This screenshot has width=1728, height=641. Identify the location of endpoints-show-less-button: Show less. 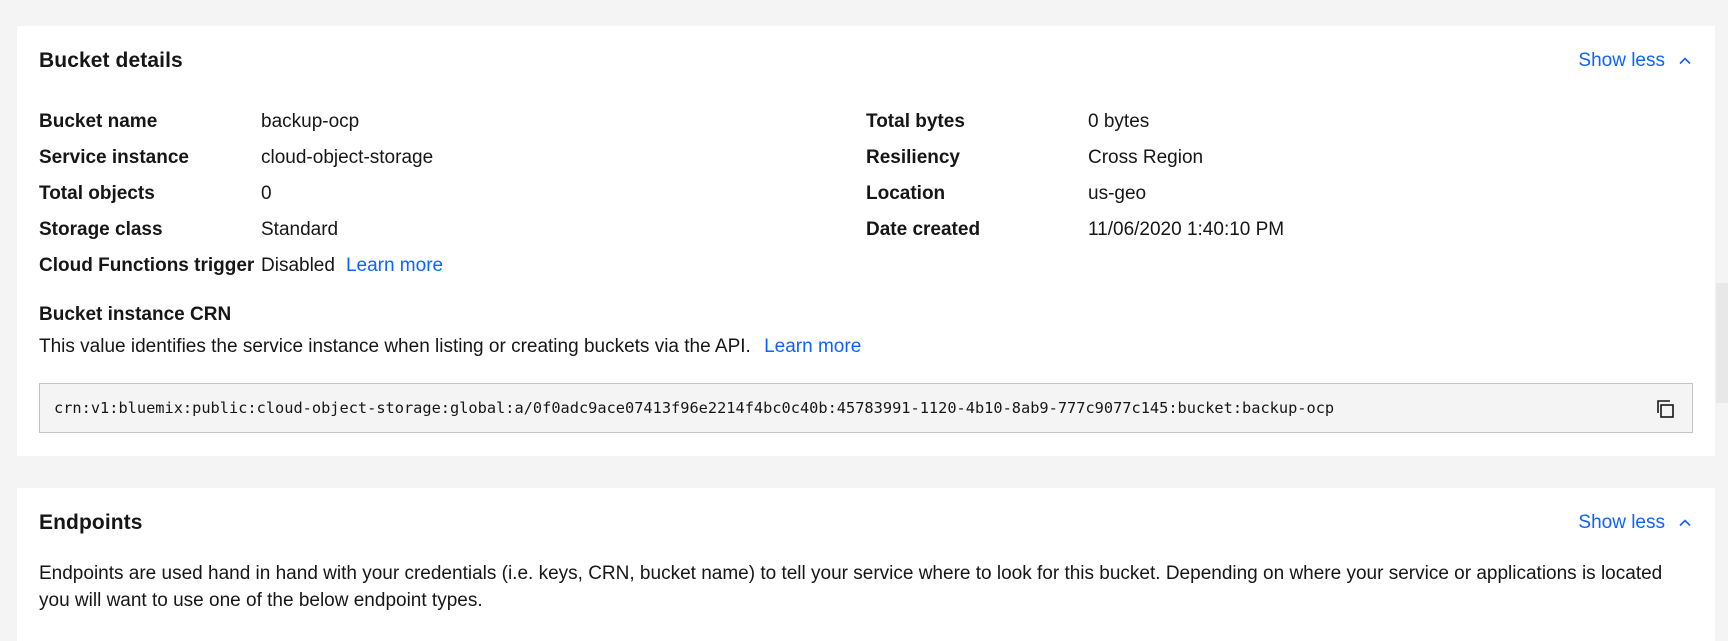
(1635, 523).